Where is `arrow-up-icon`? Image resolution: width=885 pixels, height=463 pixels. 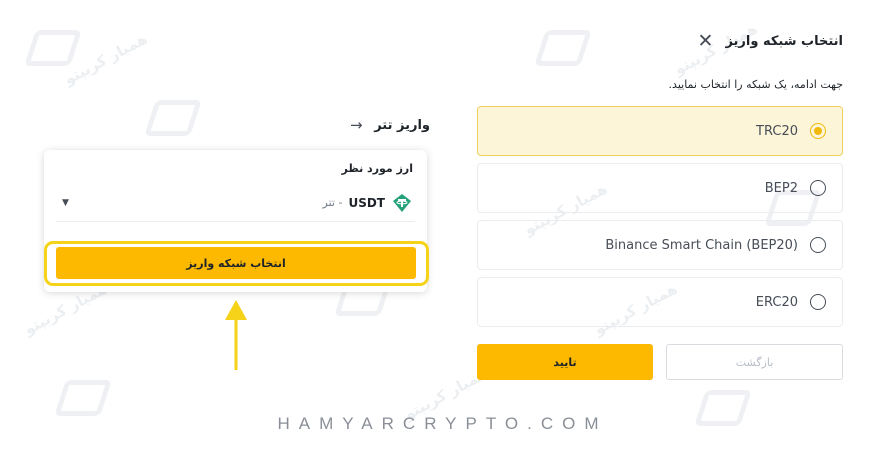
arrow-up-icon is located at coordinates (236, 335).